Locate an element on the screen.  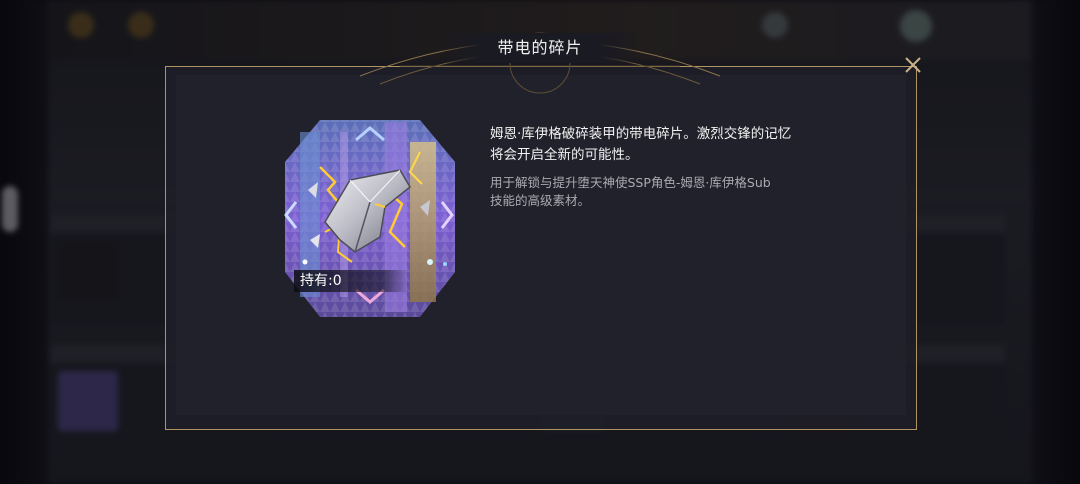
item-usage-description: 用于解锁与提升堕天神使SSP角色-姆恩·库伊格Sub技能的高级素材。 is located at coordinates (630, 191).